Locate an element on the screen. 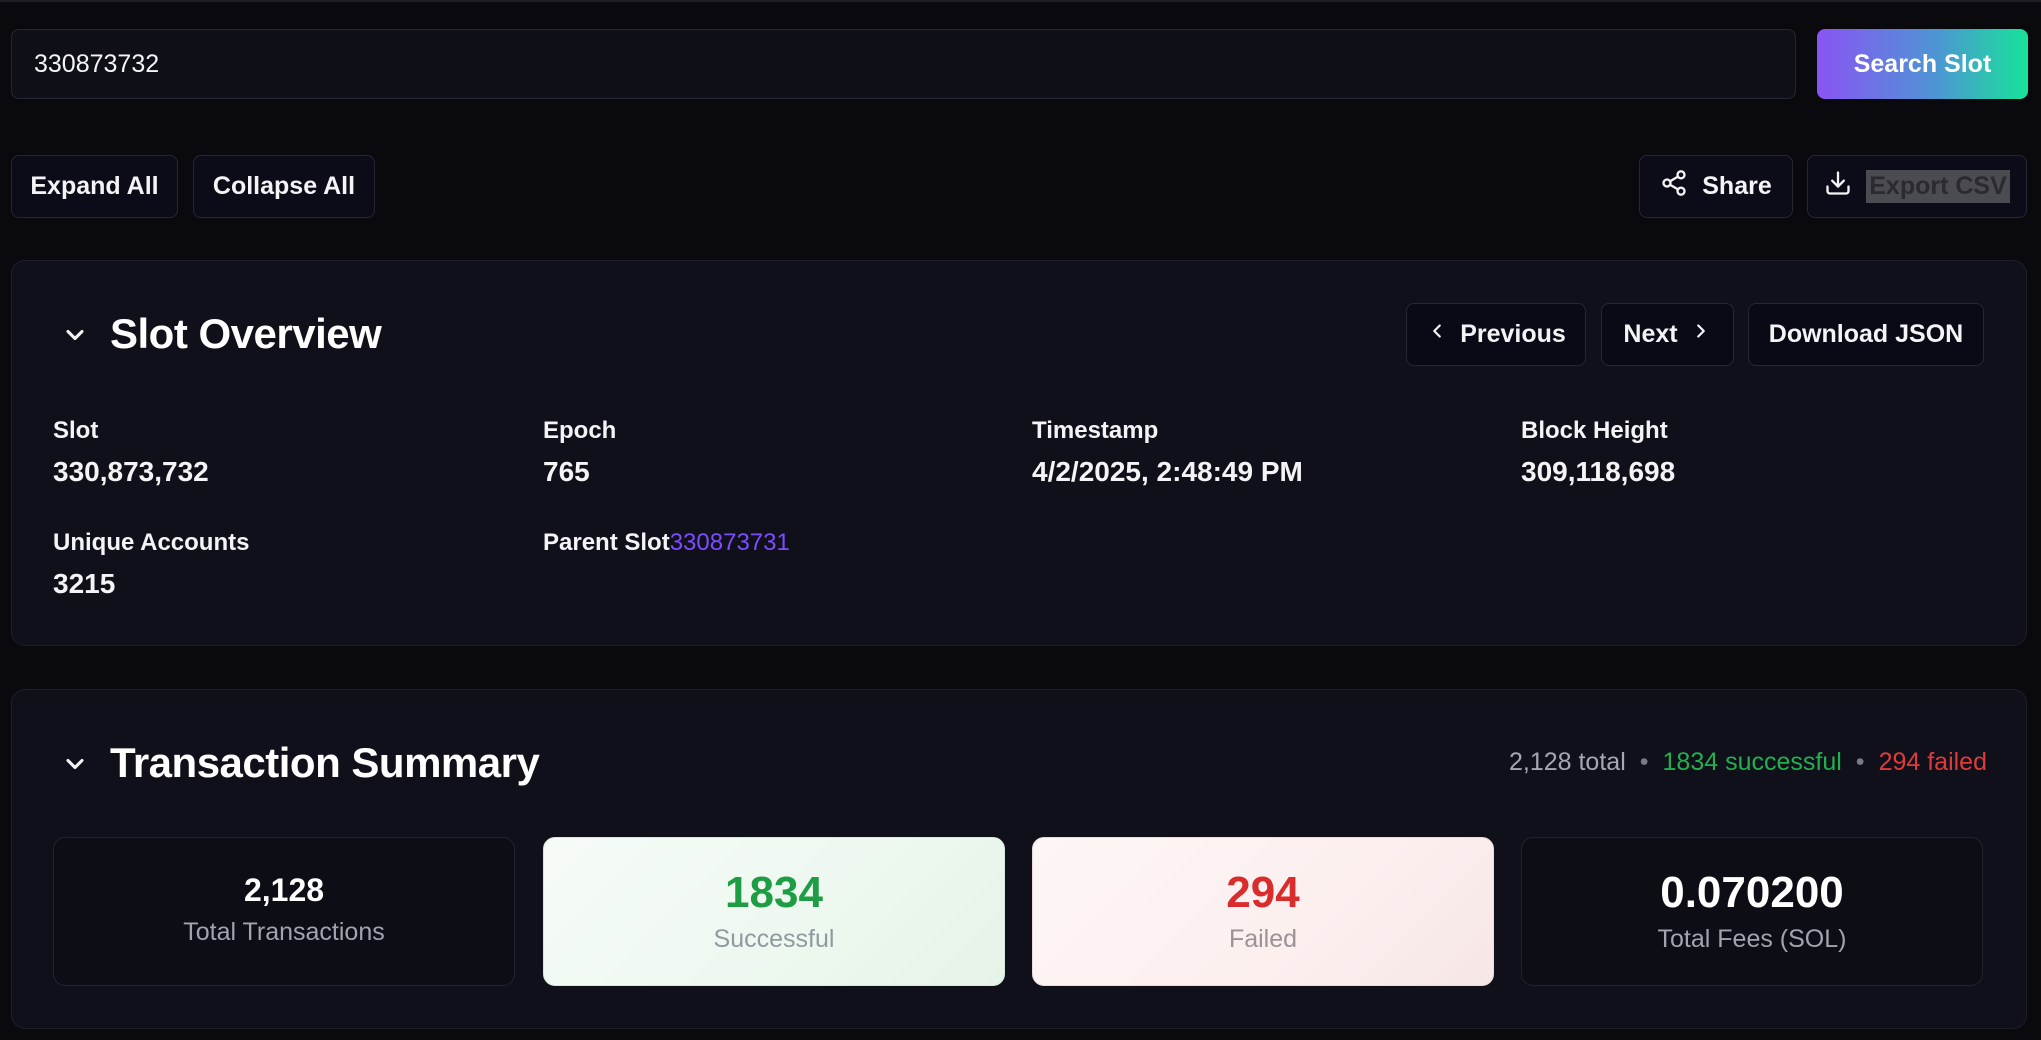 Image resolution: width=2041 pixels, height=1040 pixels. download-icon is located at coordinates (1838, 186).